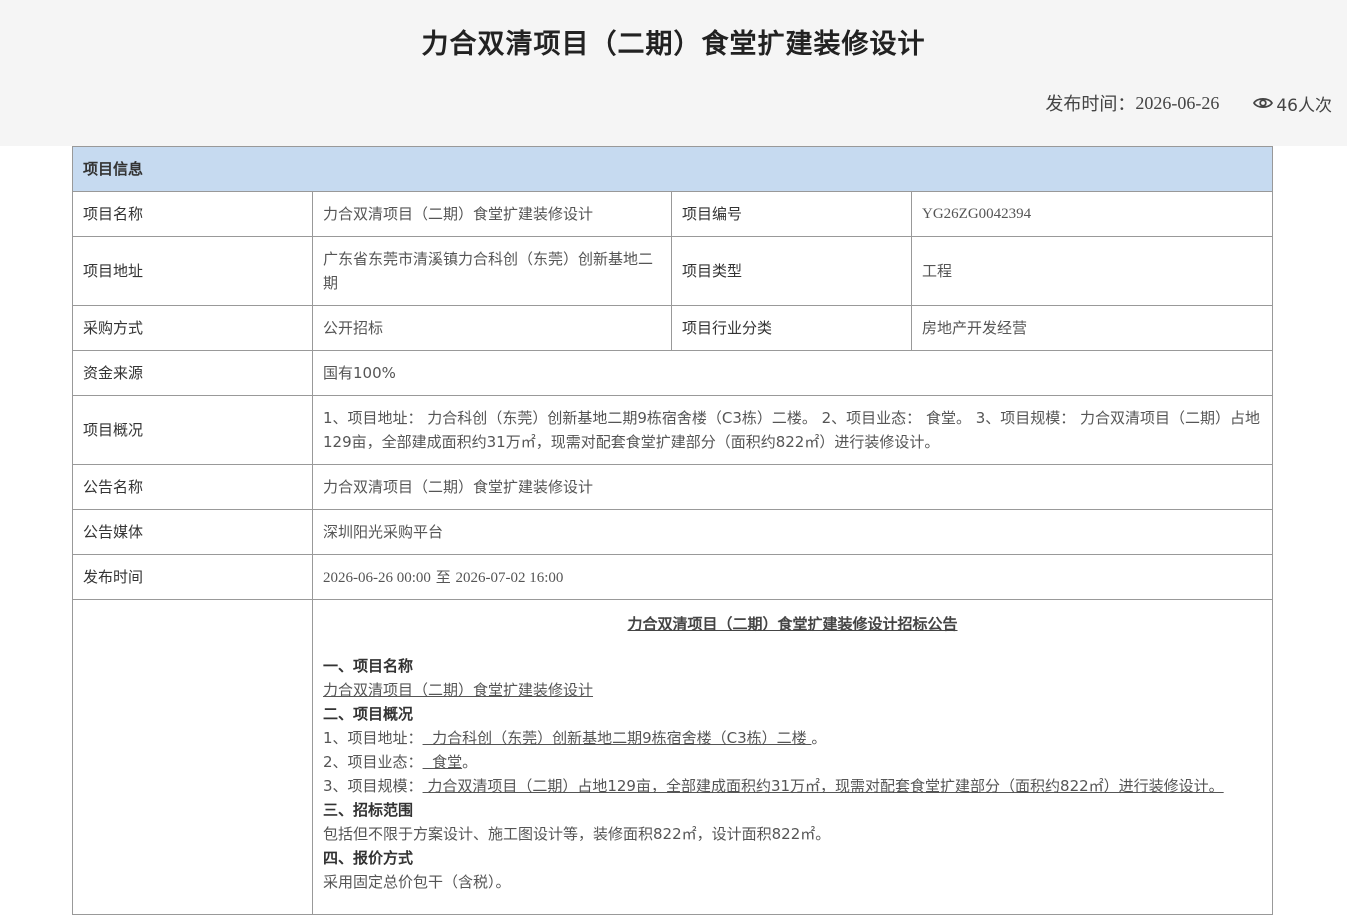 The width and height of the screenshot is (1347, 915). Describe the element at coordinates (1092, 214) in the screenshot. I see `project-no-value: YG26ZG0042394` at that location.